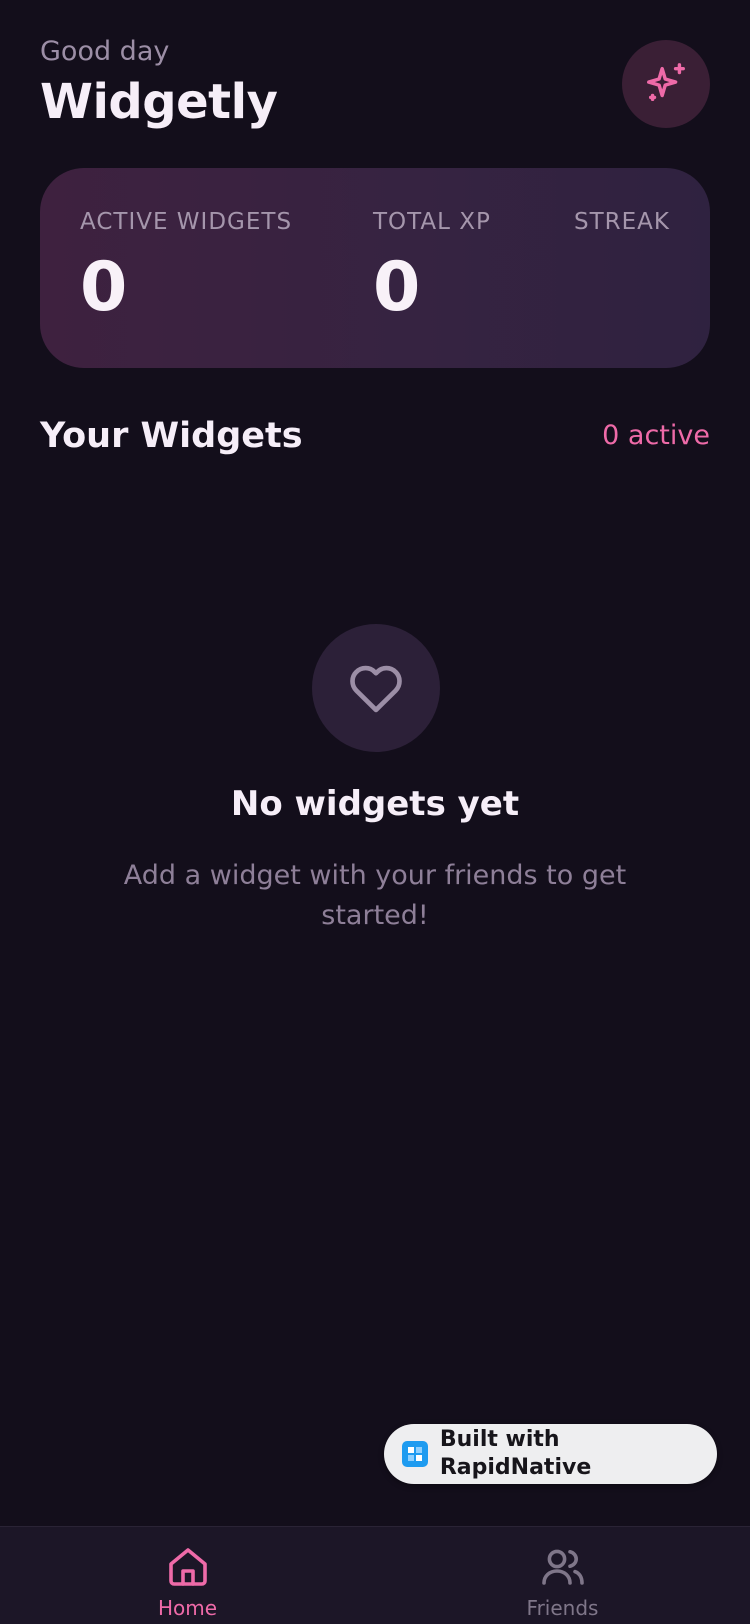  Describe the element at coordinates (159, 102) in the screenshot. I see `app-title: Widgetly` at that location.